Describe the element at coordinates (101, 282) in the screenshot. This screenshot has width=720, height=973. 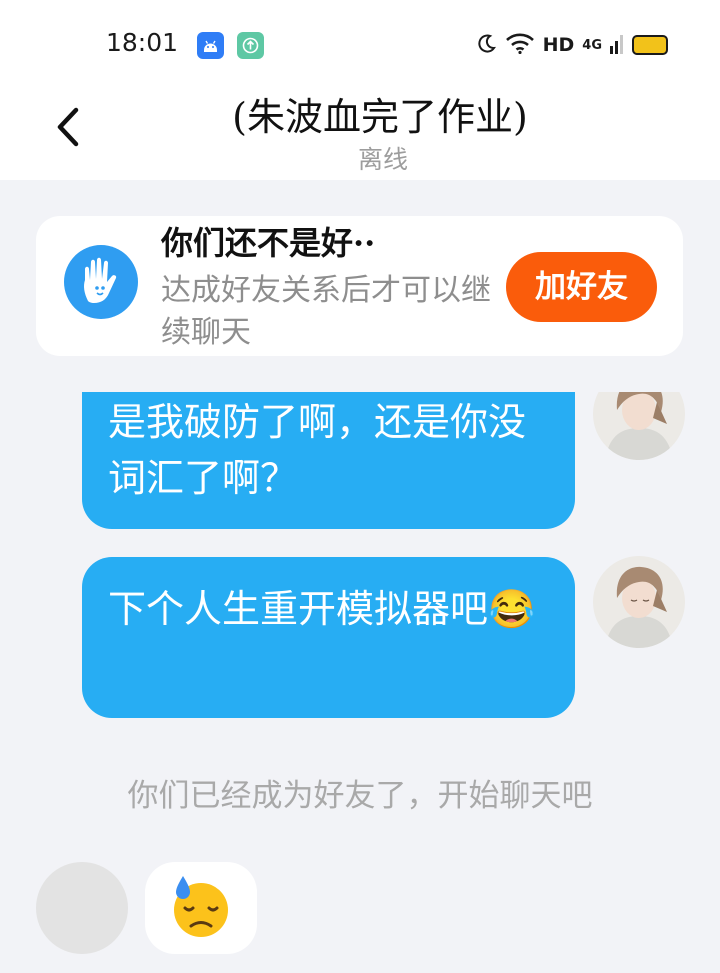
I see `hand-wave-icon` at that location.